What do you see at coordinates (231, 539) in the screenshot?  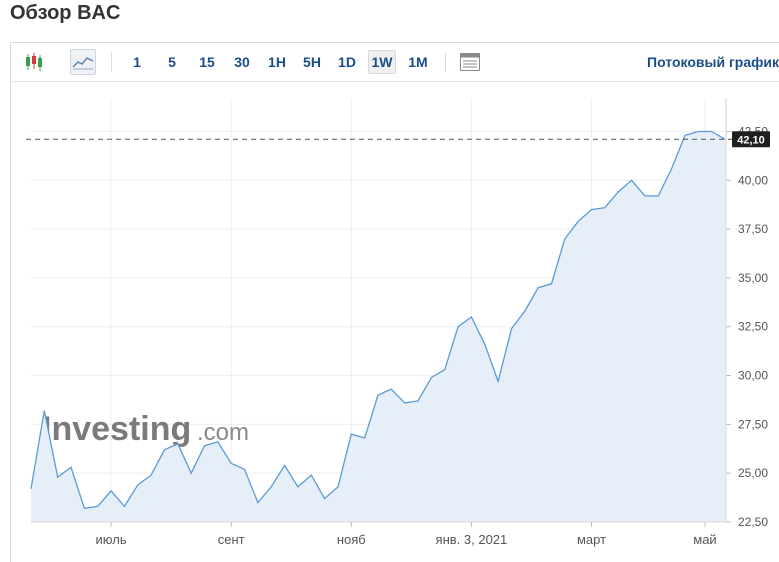 I see `x-tick-label: сент` at bounding box center [231, 539].